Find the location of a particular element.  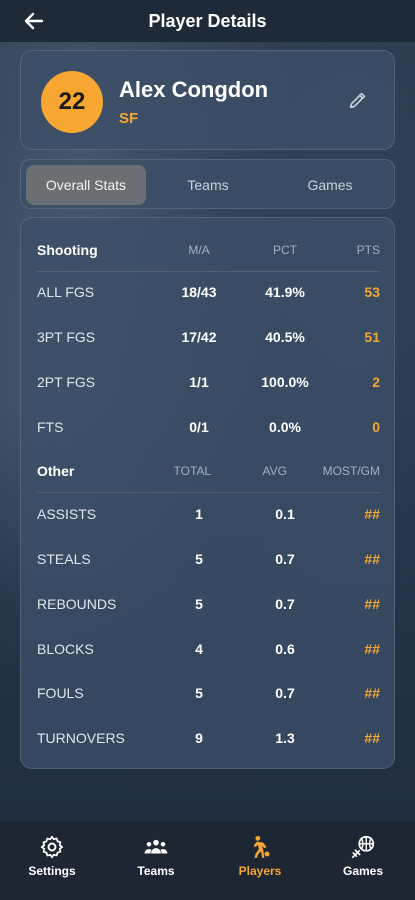

stat-value: 41.9% is located at coordinates (285, 292).